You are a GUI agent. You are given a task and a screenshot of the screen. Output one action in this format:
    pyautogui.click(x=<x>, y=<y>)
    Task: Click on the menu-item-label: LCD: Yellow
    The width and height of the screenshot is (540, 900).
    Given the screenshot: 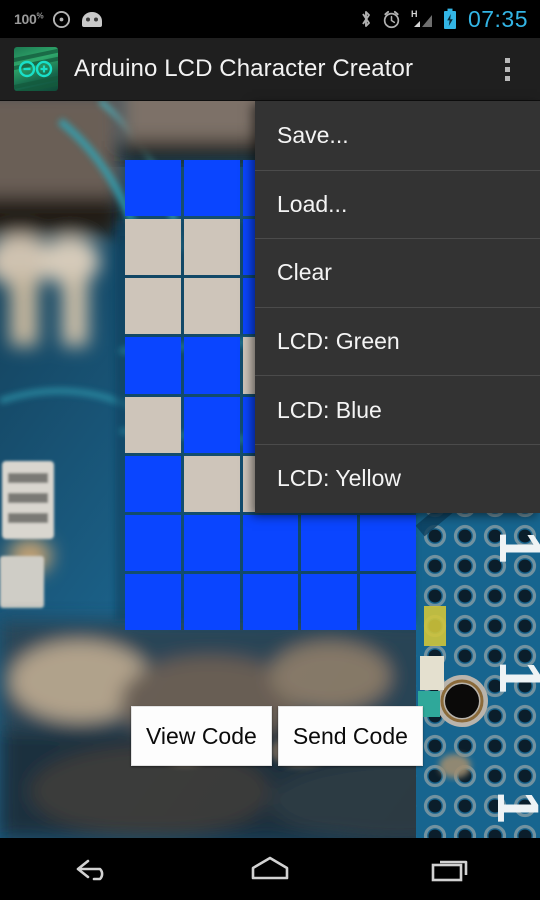 What is the action you would take?
    pyautogui.click(x=339, y=478)
    